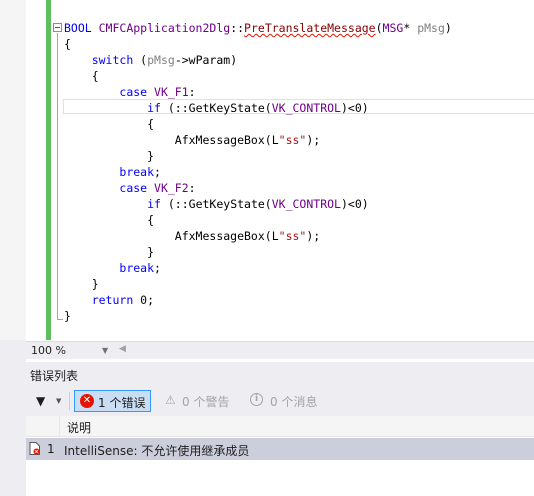 Image resolution: width=534 pixels, height=496 pixels. I want to click on panel-title: 错误列表, so click(54, 376).